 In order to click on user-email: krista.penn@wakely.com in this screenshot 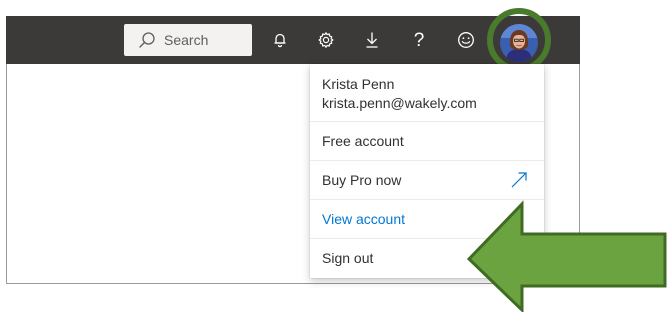, I will do `click(399, 103)`.